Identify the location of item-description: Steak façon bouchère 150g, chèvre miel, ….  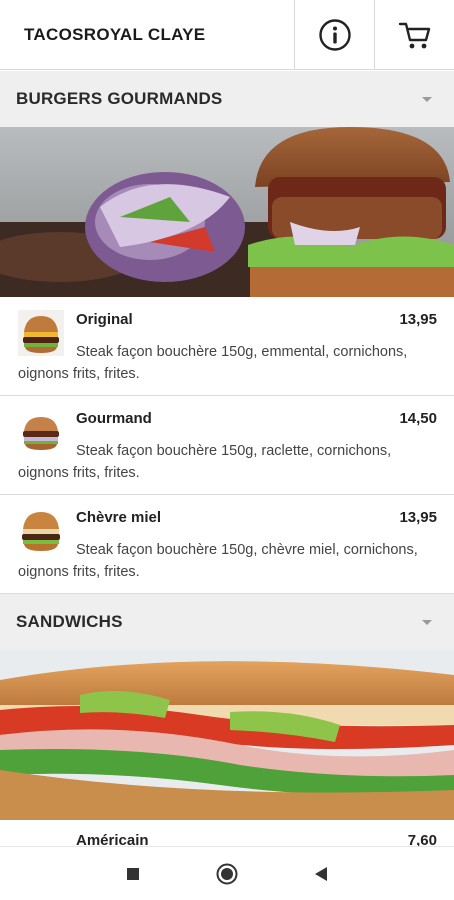
(218, 561).